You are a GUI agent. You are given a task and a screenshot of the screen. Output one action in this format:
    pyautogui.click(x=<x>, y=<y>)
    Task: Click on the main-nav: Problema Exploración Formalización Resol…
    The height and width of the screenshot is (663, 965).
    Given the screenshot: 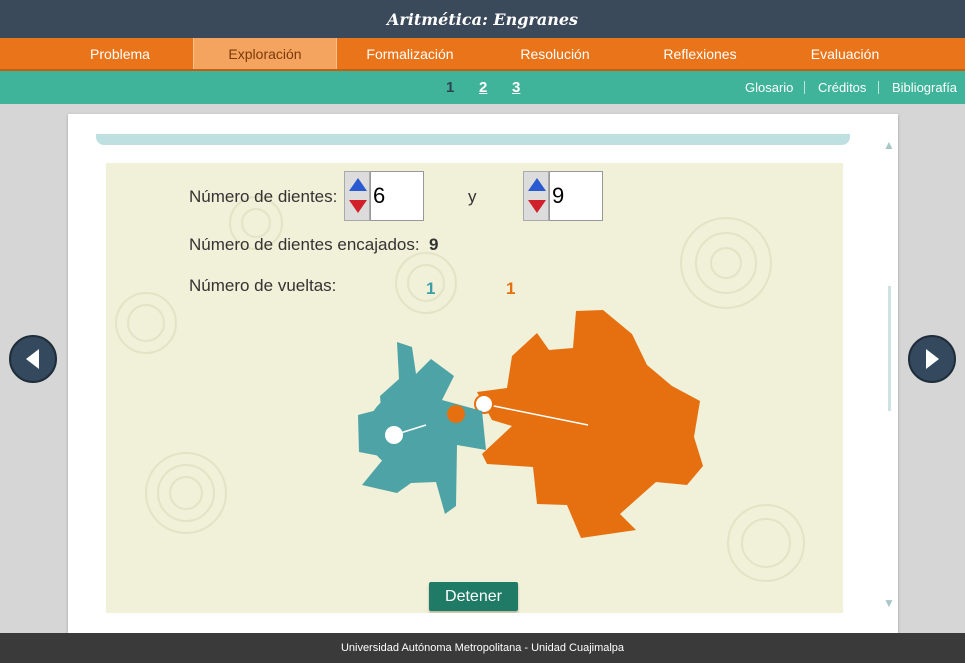 What is the action you would take?
    pyautogui.click(x=482, y=54)
    